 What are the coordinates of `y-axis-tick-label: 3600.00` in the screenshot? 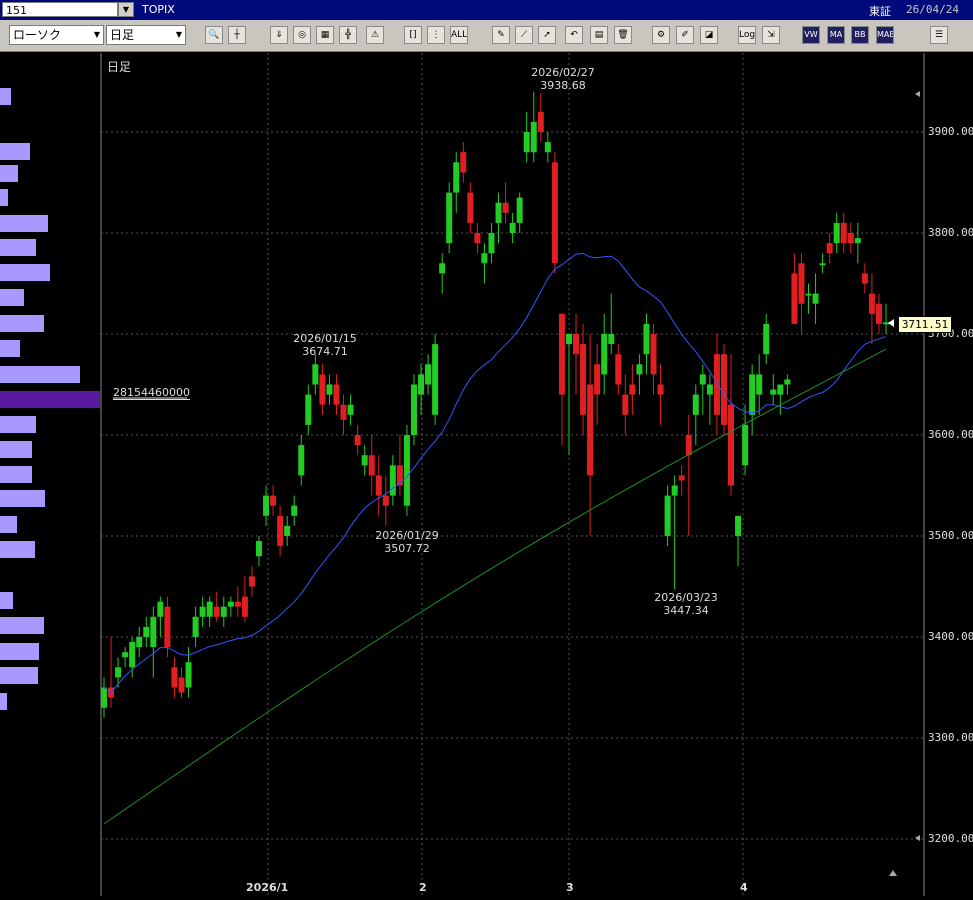 It's located at (950, 434).